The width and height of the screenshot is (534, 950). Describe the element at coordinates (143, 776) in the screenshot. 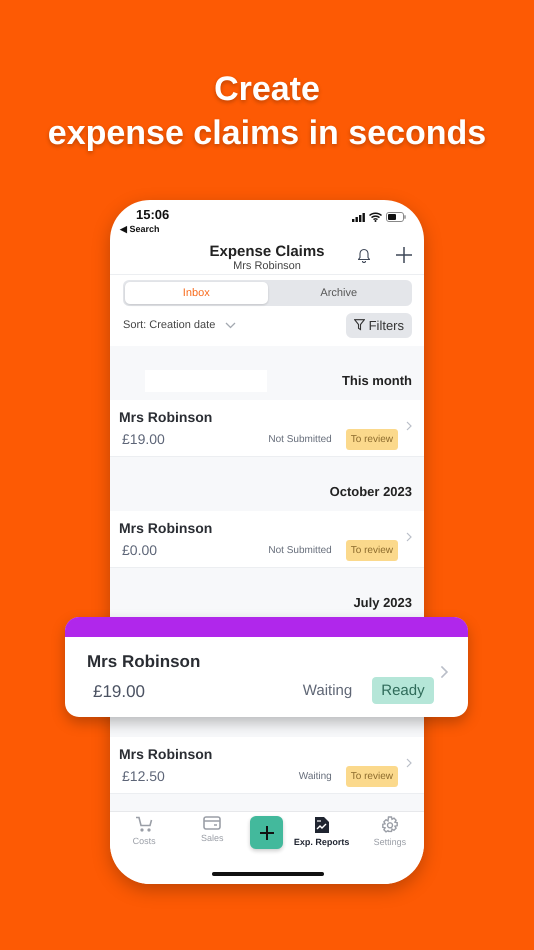

I see `claim-amount: £12.50` at that location.